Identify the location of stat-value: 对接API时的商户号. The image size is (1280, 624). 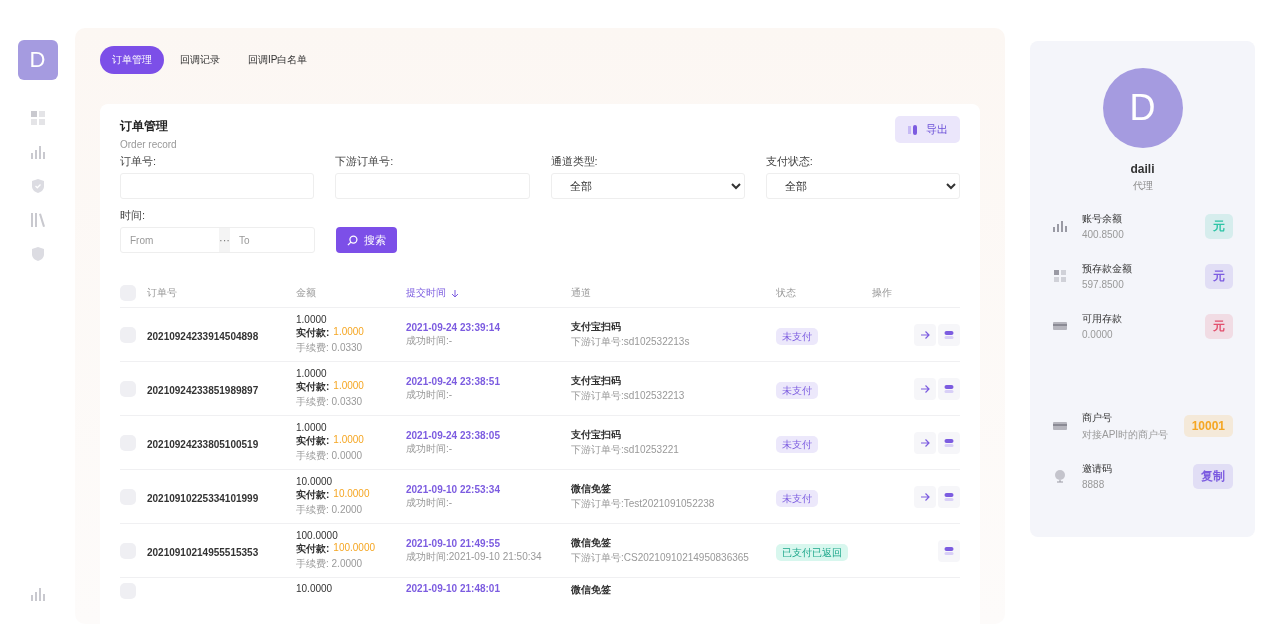
(1126, 434).